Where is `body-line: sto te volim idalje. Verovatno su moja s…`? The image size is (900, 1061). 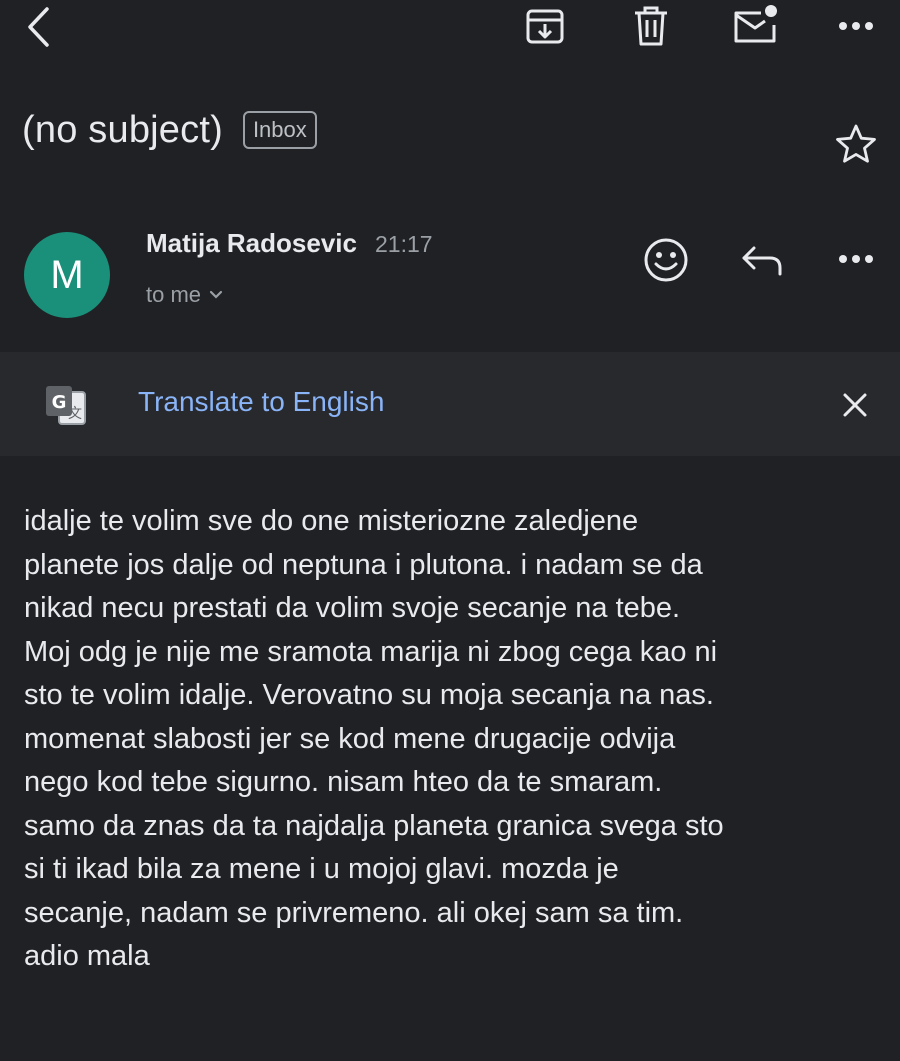
body-line: sto te volim idalje. Verovatno su moja s… is located at coordinates (369, 695).